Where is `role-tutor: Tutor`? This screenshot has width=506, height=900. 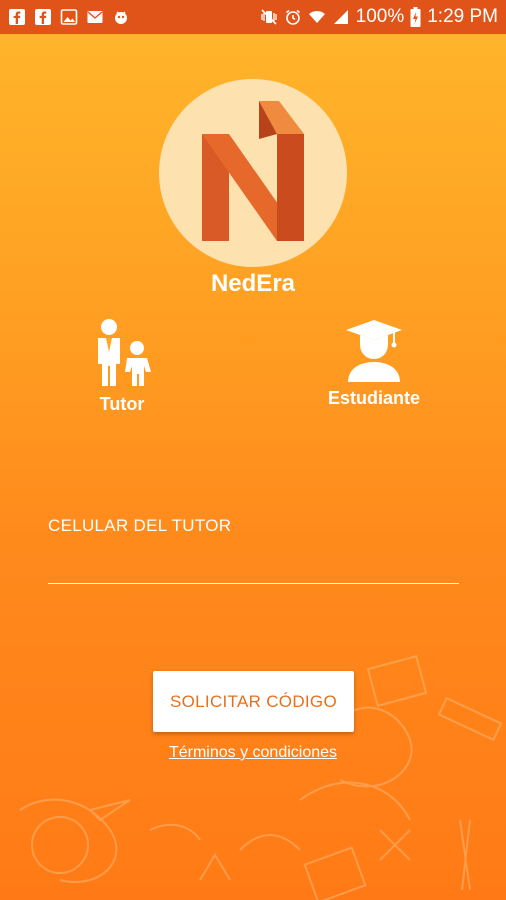 role-tutor: Tutor is located at coordinates (122, 366).